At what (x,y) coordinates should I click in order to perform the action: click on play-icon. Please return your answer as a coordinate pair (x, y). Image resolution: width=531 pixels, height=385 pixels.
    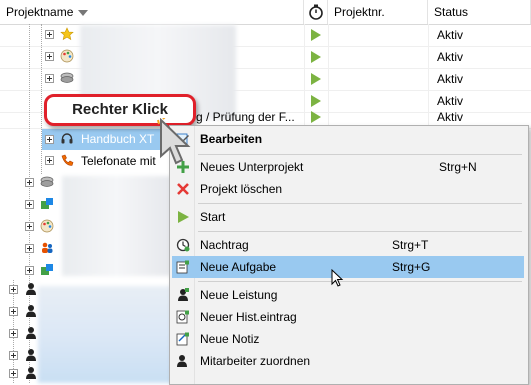
    Looking at the image, I should click on (183, 217).